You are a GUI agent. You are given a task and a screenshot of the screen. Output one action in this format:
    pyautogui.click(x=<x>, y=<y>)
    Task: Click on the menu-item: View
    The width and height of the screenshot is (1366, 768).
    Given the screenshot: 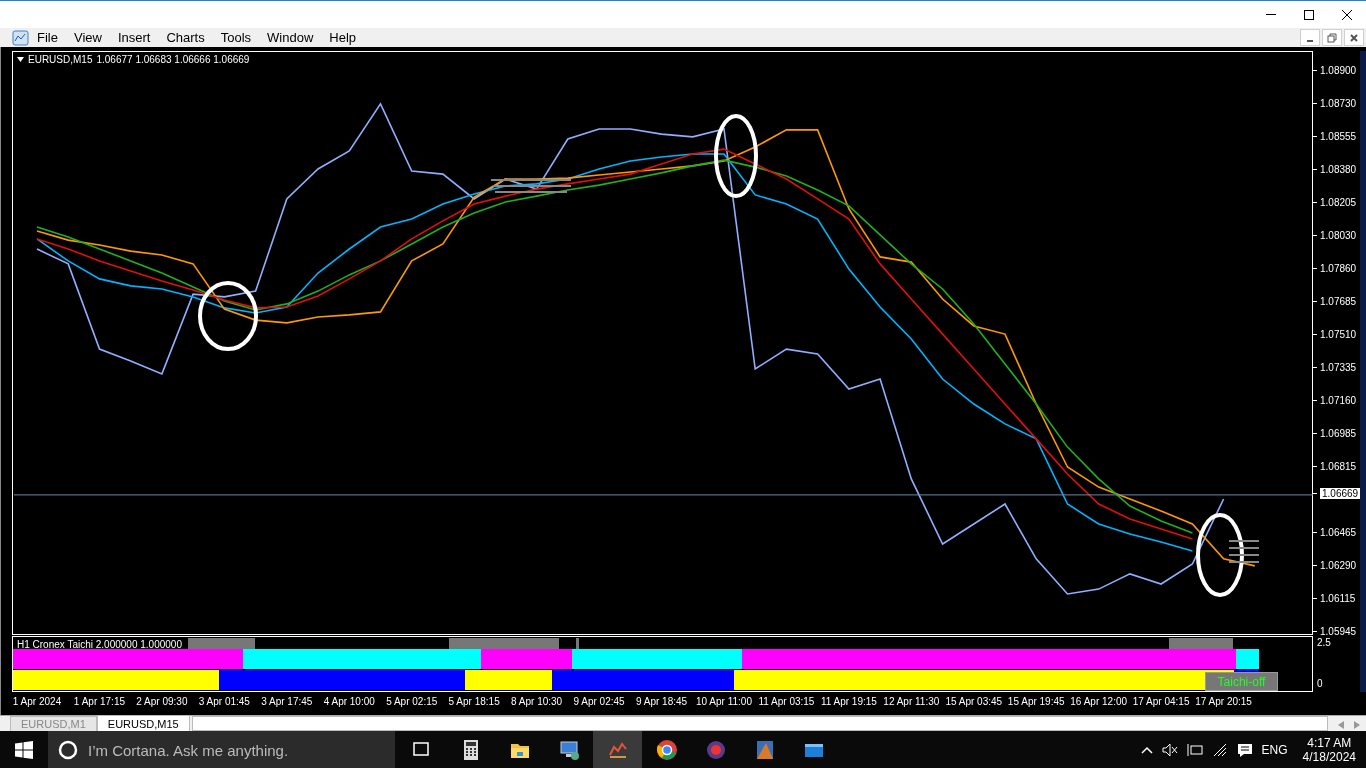 What is the action you would take?
    pyautogui.click(x=87, y=37)
    